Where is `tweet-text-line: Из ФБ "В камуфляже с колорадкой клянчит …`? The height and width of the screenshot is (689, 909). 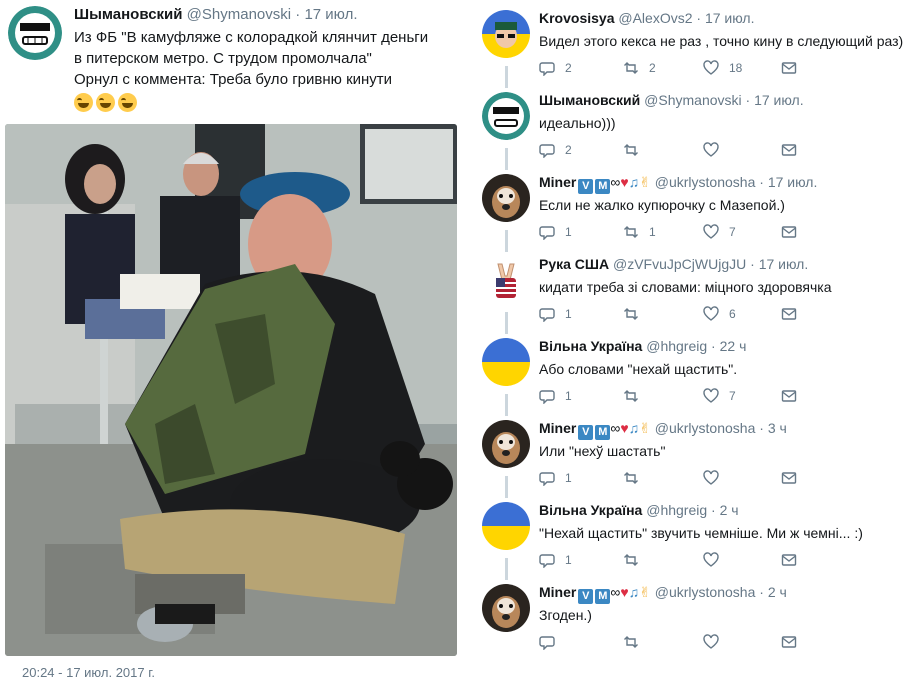
tweet-text-line: Из ФБ "В камуфляже с колорадкой клянчит … is located at coordinates (251, 37).